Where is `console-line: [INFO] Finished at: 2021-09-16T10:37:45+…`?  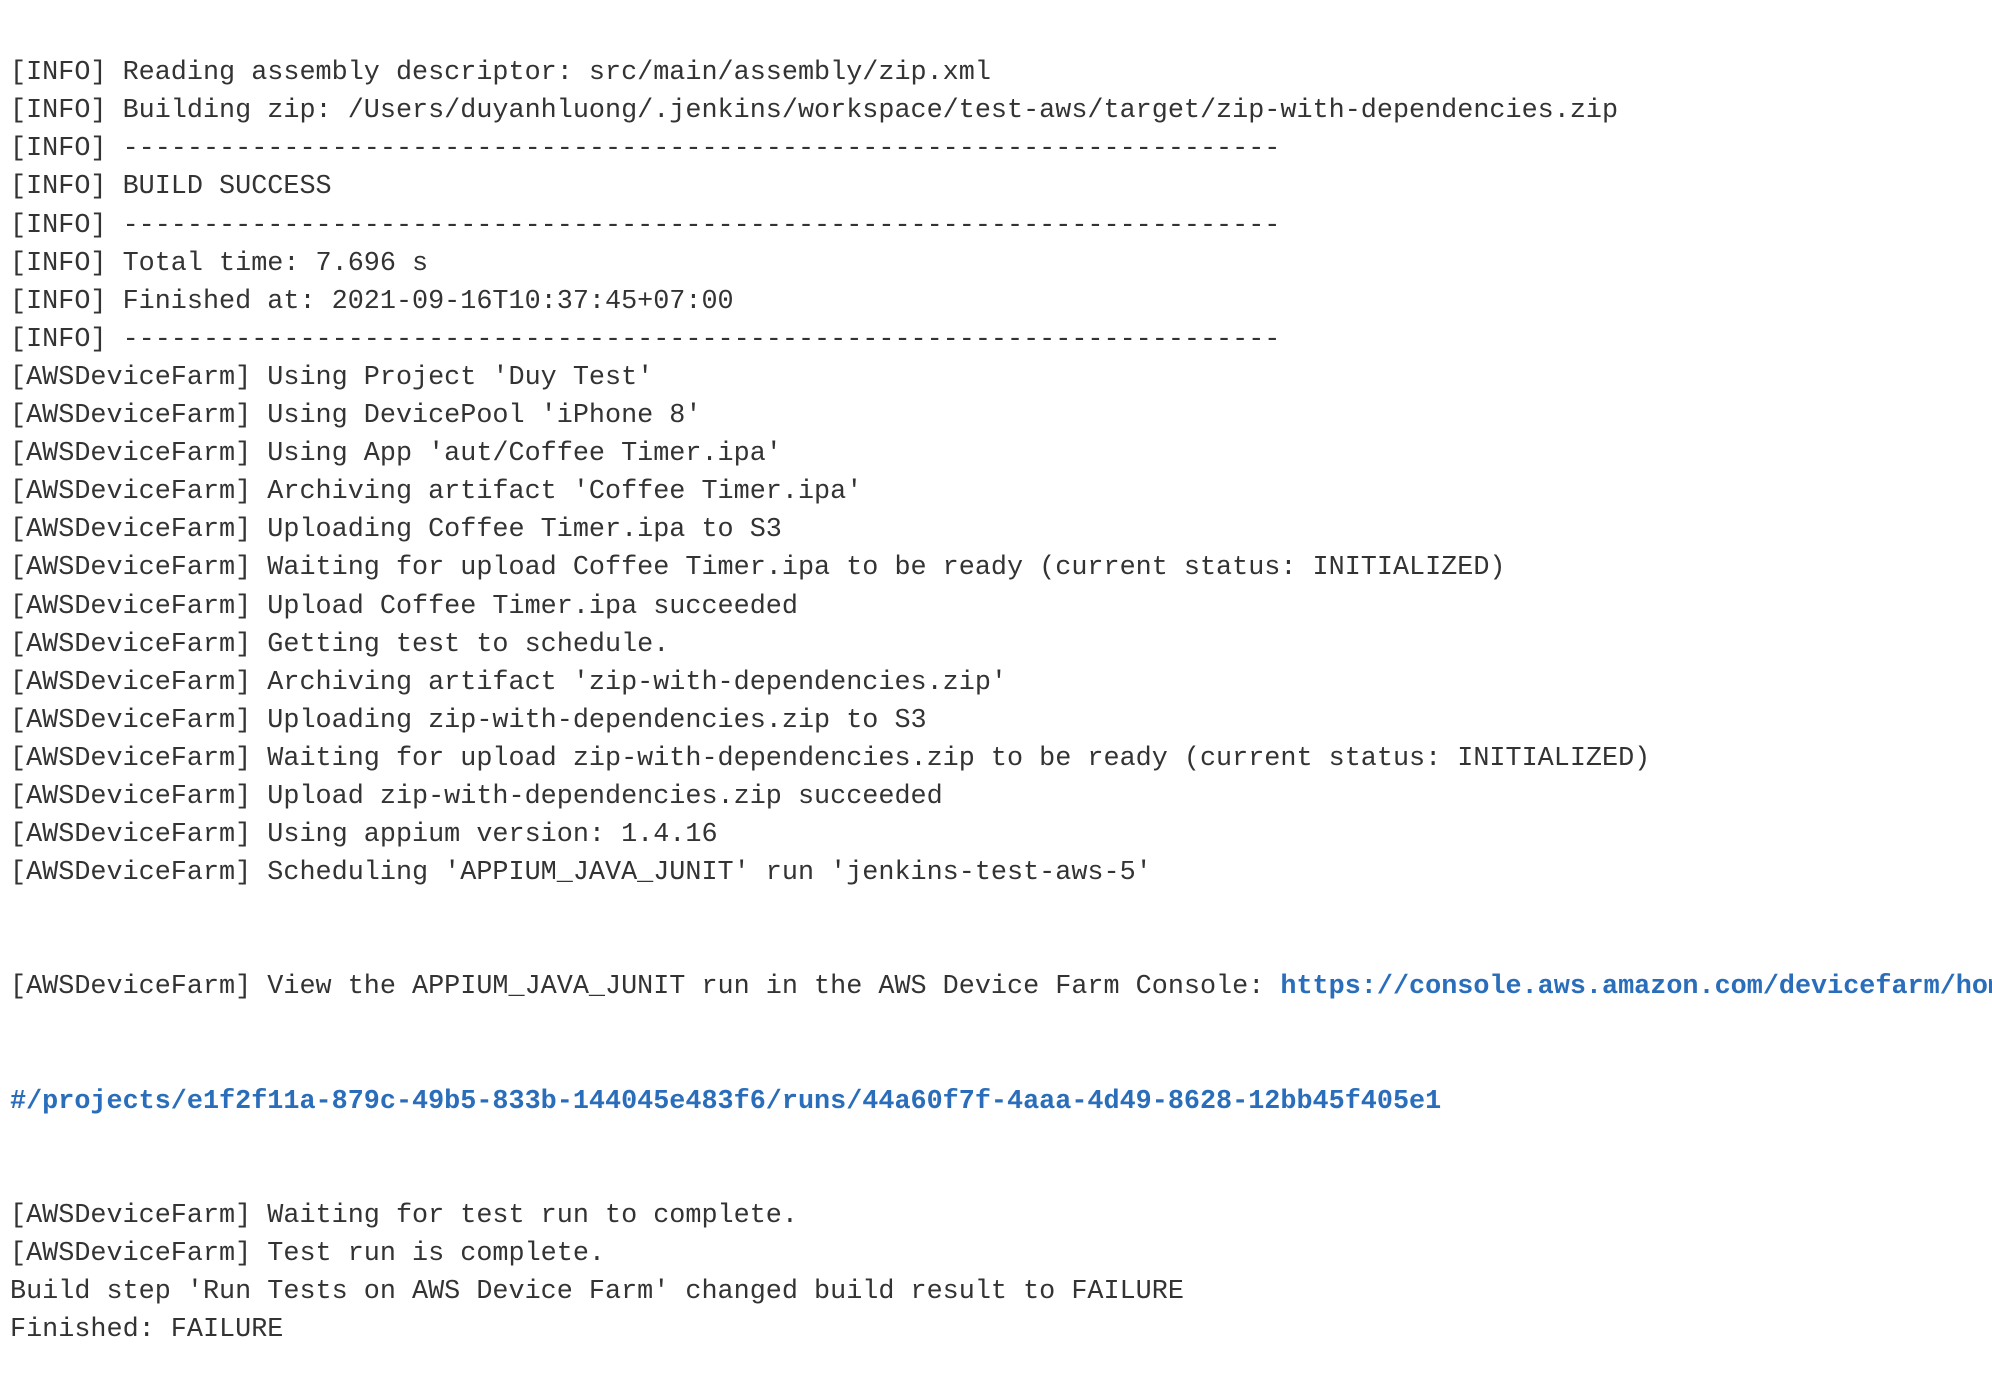
console-line: [INFO] Finished at: 2021-09-16T10:37:45+… is located at coordinates (372, 301).